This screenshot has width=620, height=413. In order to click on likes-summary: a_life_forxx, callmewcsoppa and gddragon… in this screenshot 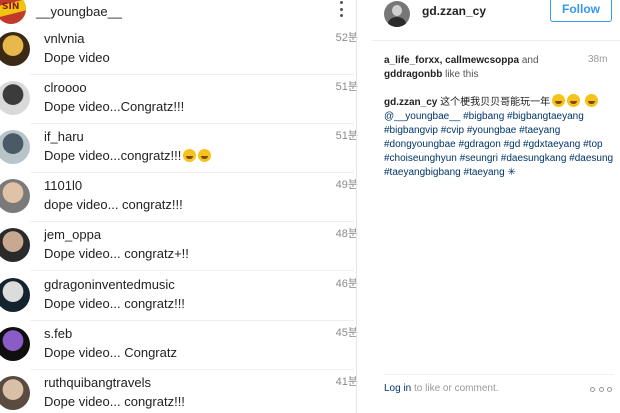, I will do `click(474, 68)`.